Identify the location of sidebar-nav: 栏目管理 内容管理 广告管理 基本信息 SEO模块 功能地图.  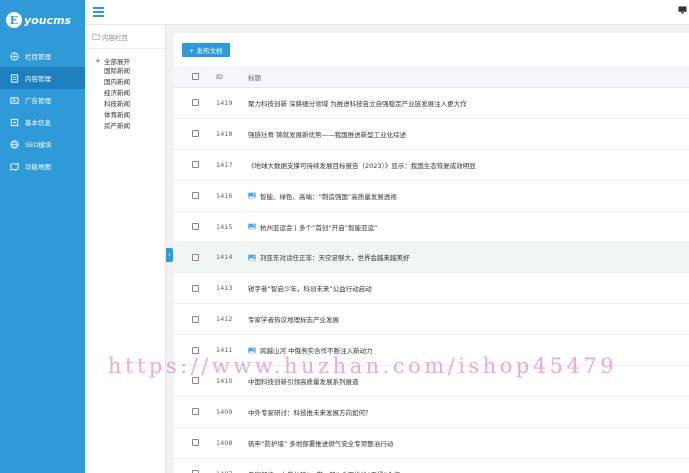
(42, 111).